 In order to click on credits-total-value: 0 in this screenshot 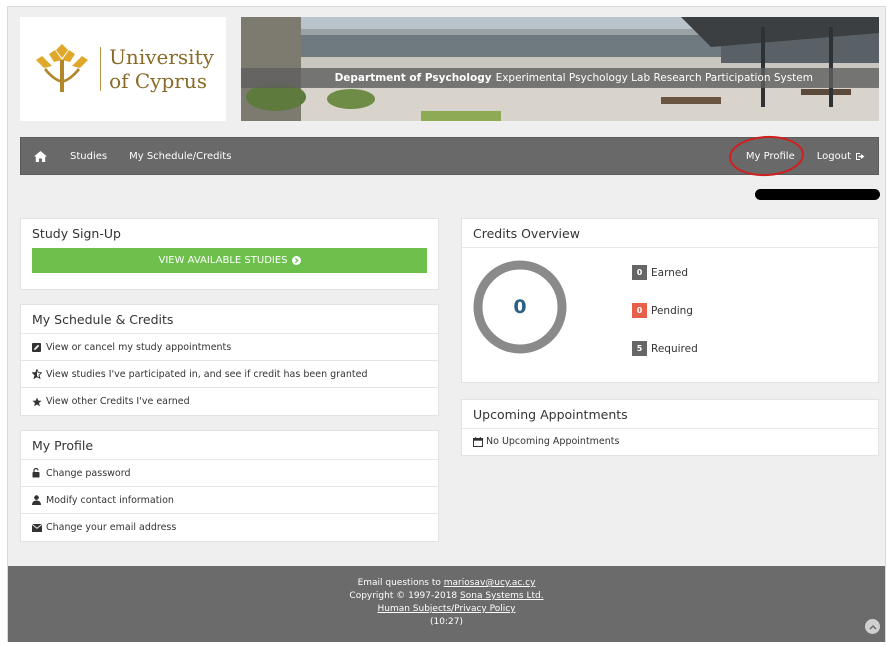, I will do `click(520, 307)`.